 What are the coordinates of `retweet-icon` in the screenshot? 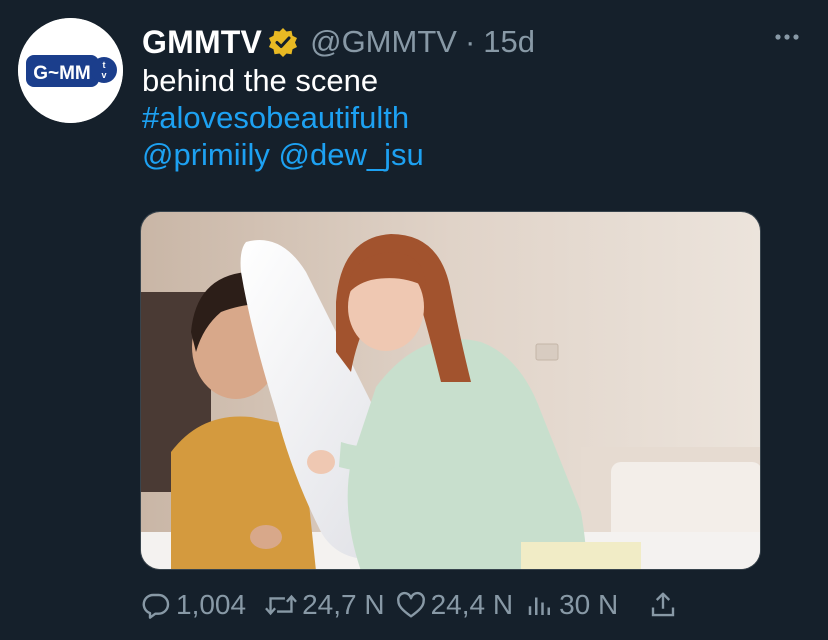 It's located at (281, 605).